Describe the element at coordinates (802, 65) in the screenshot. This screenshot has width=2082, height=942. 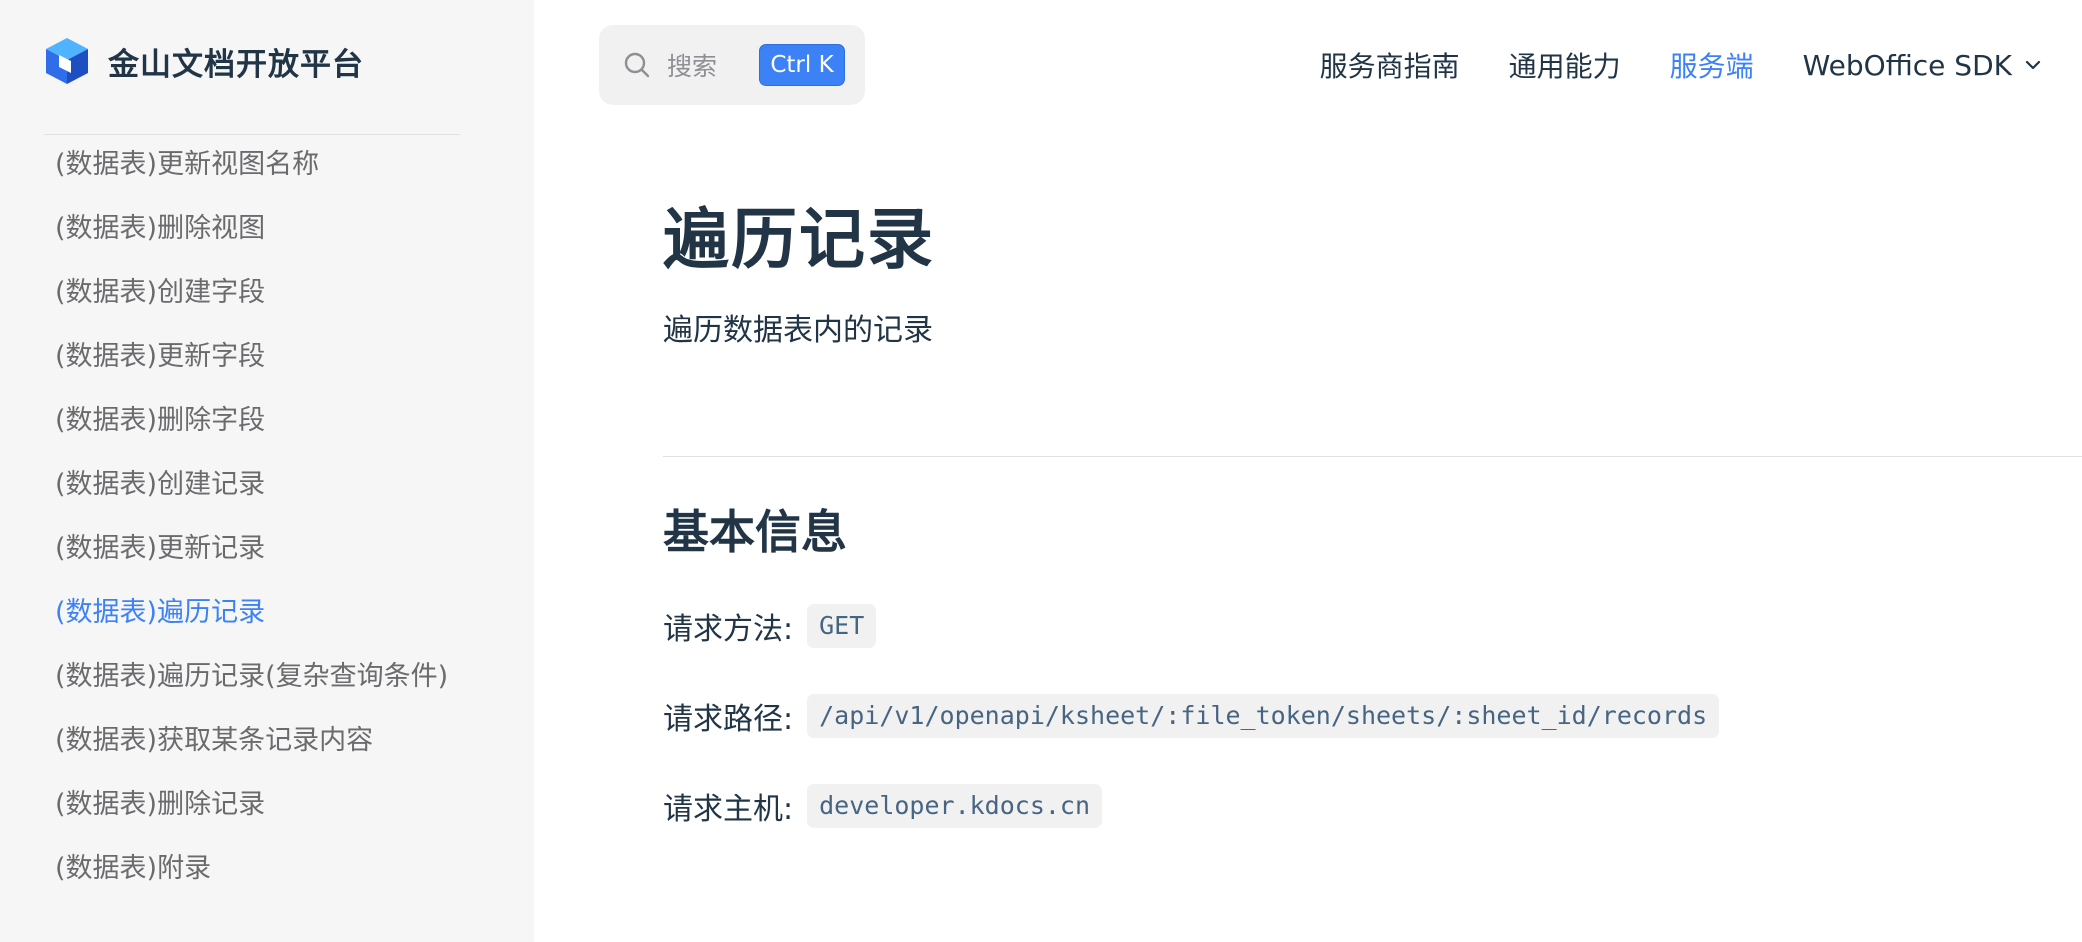
I see `shortcut-badge: Ctrl K` at that location.